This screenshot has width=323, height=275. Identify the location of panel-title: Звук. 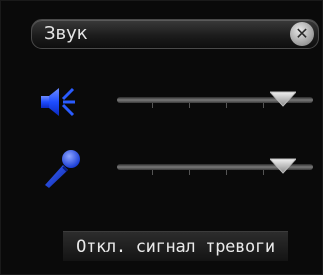
(66, 33).